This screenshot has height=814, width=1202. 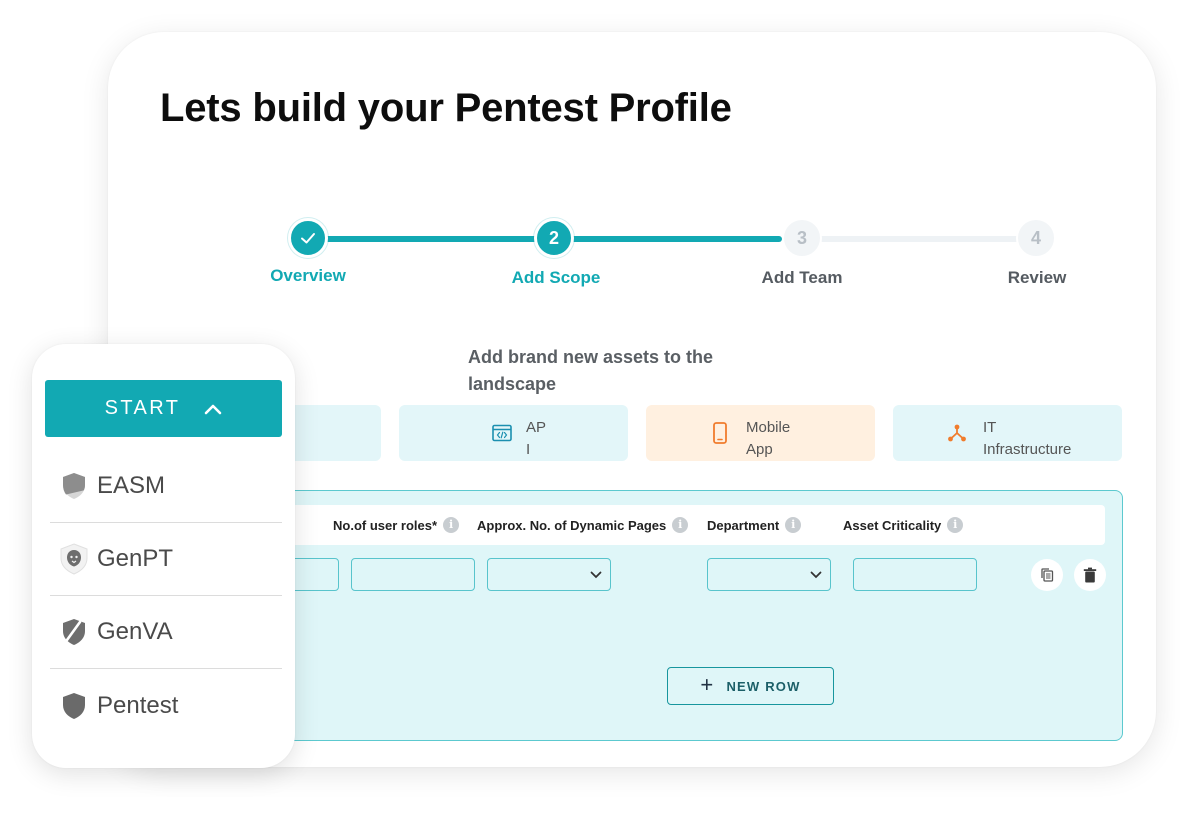 I want to click on asset-tile-mobile-app: Mobile App, so click(x=760, y=433).